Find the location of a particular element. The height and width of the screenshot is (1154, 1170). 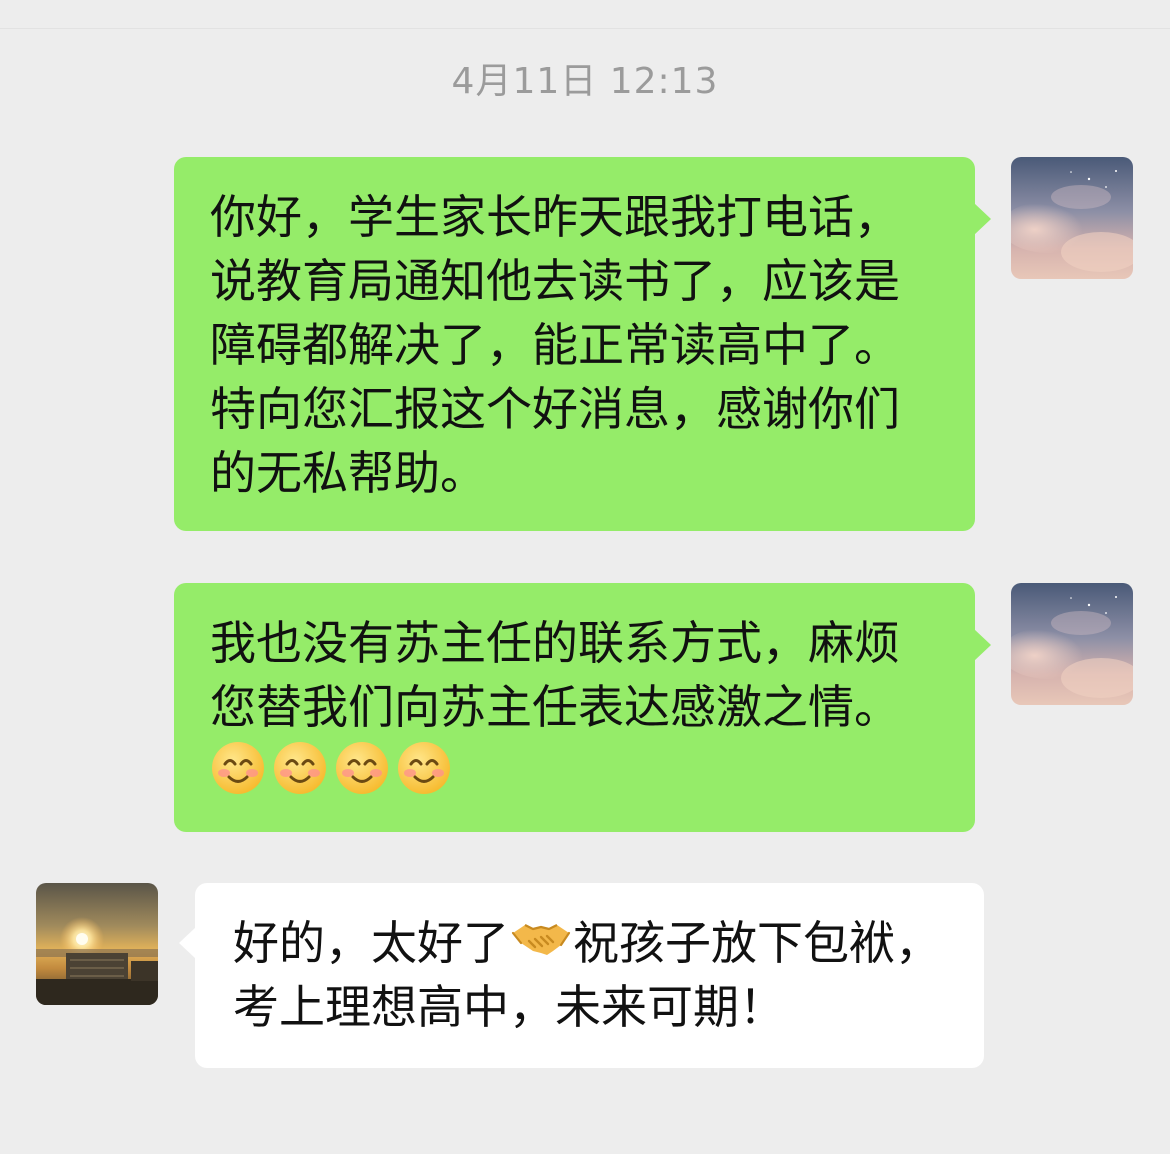

message-text: 我也没有苏主任的联系方式，麻烦您替我们向苏主任表达感激之情。 is located at coordinates (555, 675).